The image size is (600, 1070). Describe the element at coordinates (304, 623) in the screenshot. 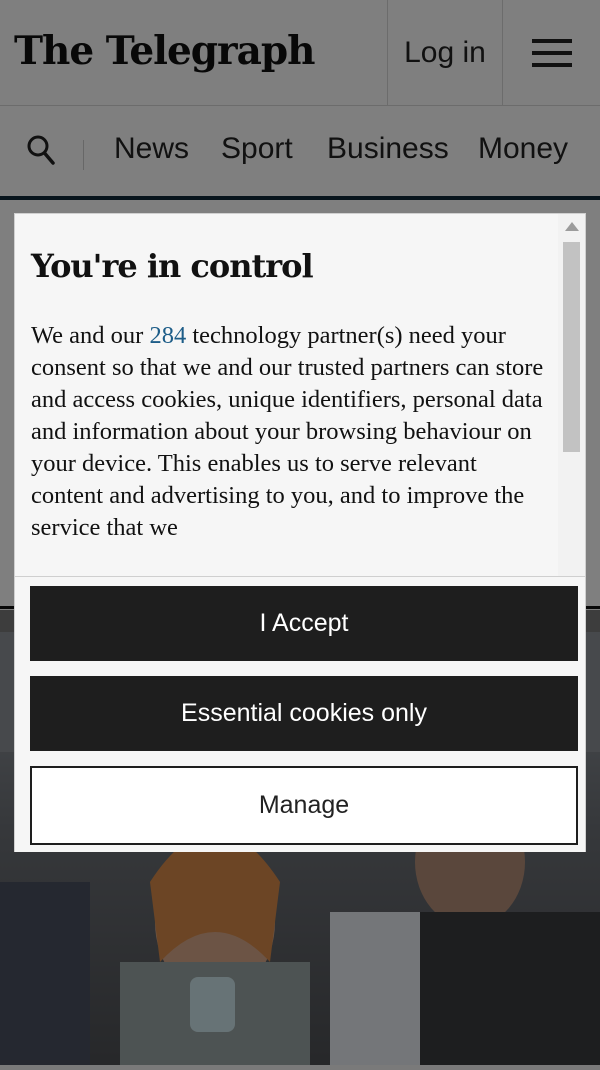

I see `accept-button: I Accept` at that location.